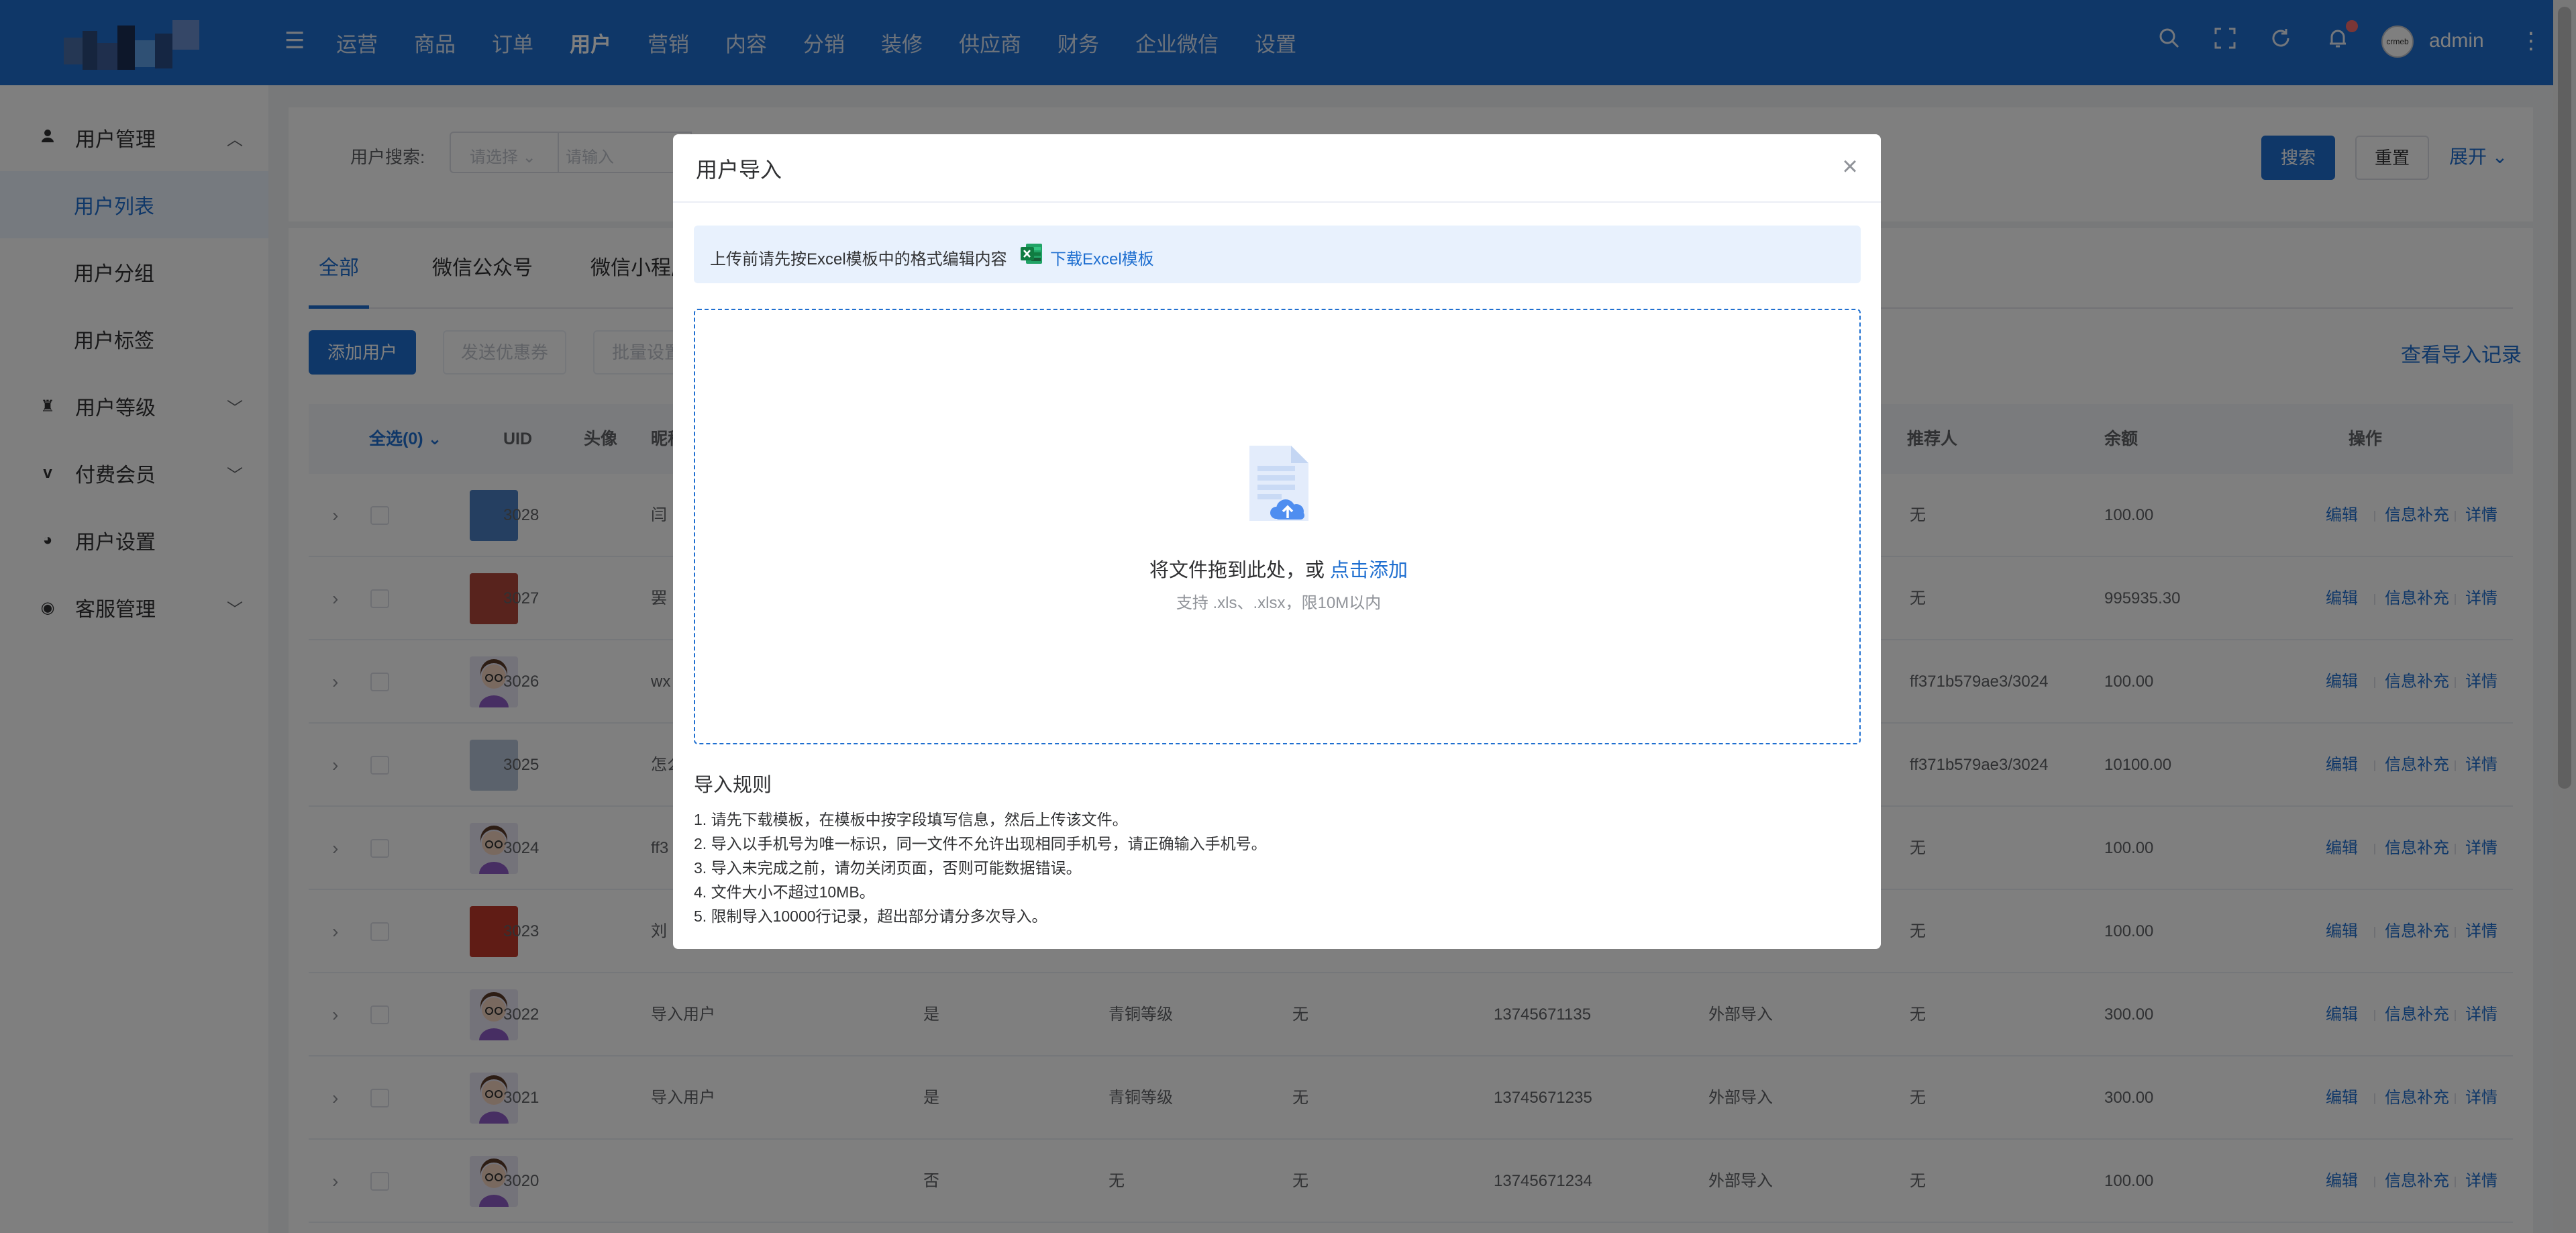 The image size is (2576, 1233). What do you see at coordinates (1279, 603) in the screenshot?
I see `file-format-hint: 支持 .xls、.xlsx，限10M以内` at bounding box center [1279, 603].